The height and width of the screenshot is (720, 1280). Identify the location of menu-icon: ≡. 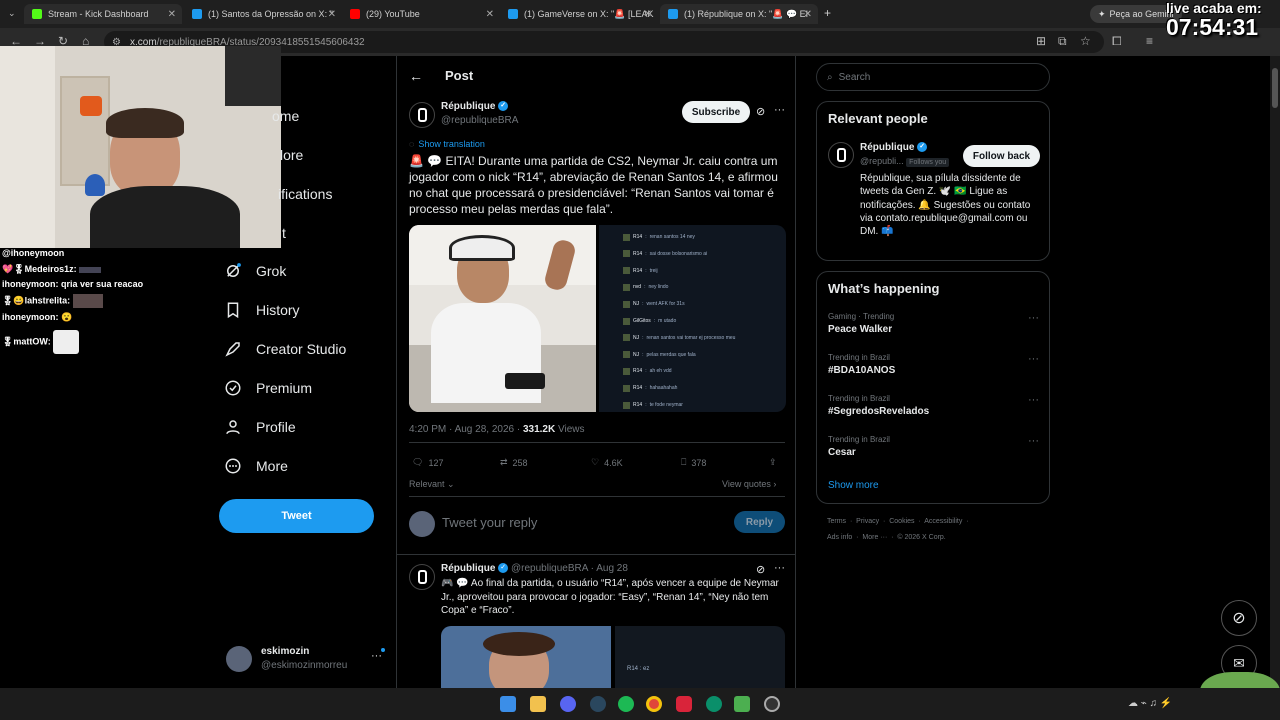
(1149, 41).